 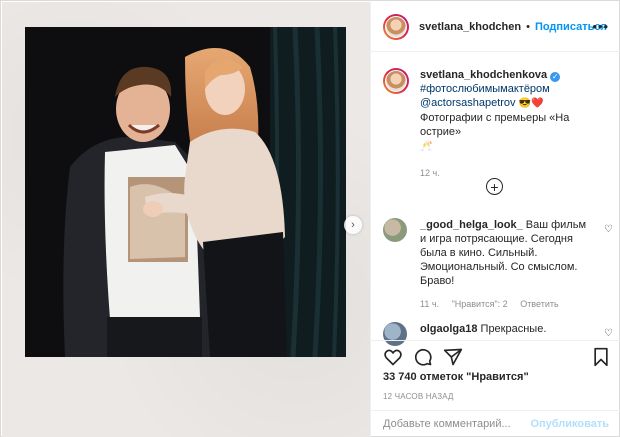 What do you see at coordinates (353, 225) in the screenshot?
I see `chevron-right-icon: ›` at bounding box center [353, 225].